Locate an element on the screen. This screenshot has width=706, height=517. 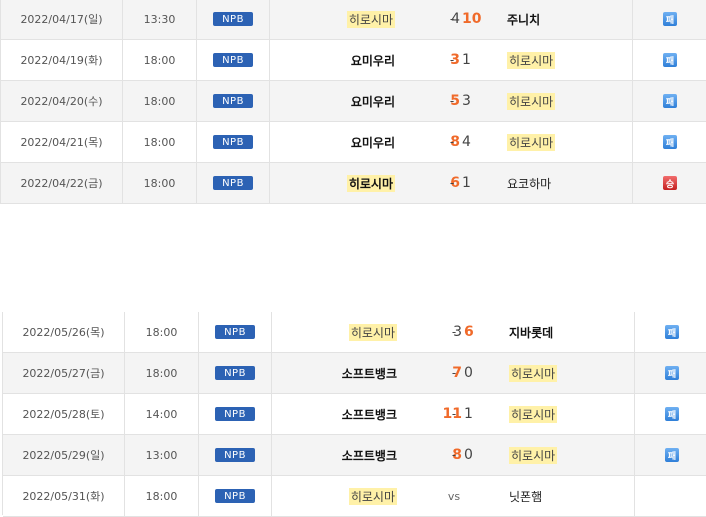
table-row: 2022/05/29(일) 13:00 NPB 소프트뱅크 8-0 히로시마 패 is located at coordinates (354, 455).